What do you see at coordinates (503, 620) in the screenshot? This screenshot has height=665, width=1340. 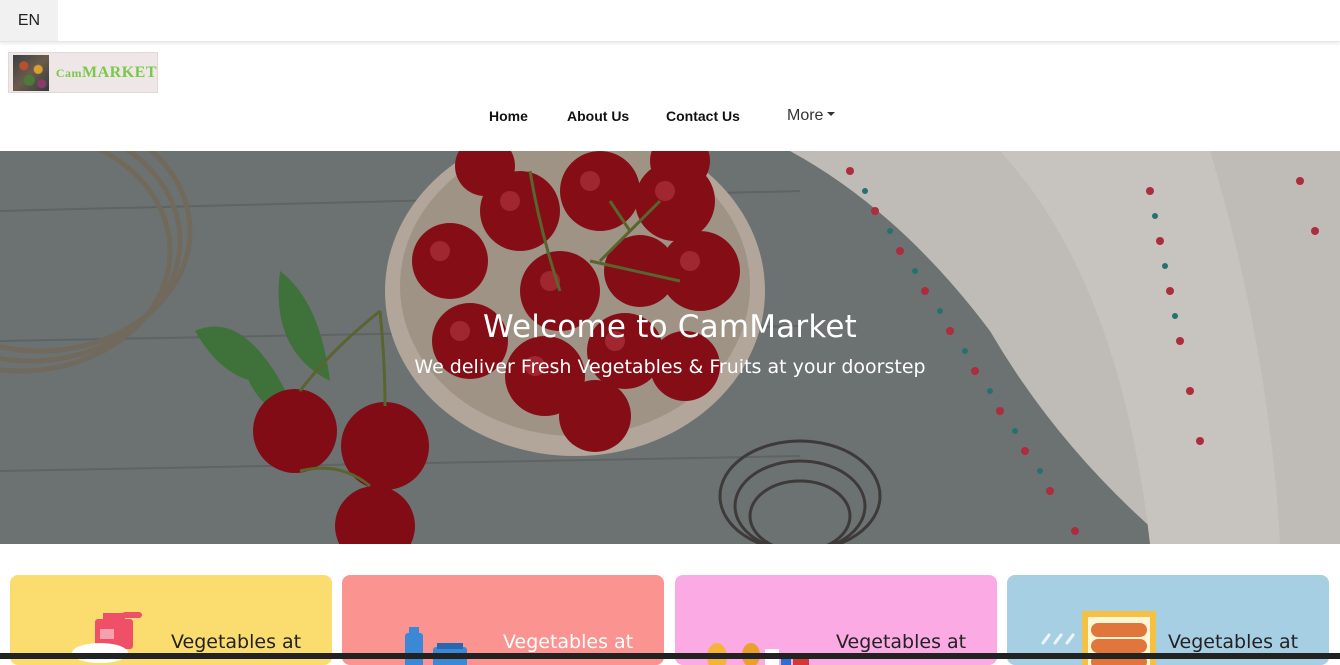 I see `category-card-2: Vegetables at` at bounding box center [503, 620].